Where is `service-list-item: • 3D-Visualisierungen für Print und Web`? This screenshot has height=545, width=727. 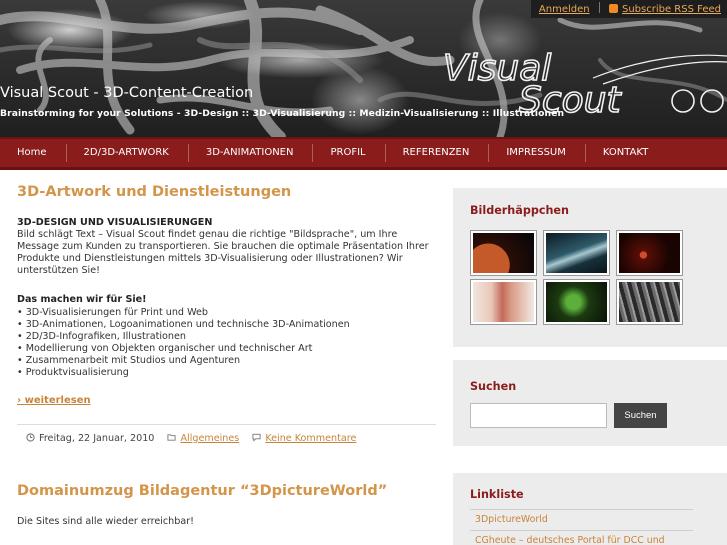 service-list-item: • 3D-Visualisierungen für Print und Web is located at coordinates (112, 312).